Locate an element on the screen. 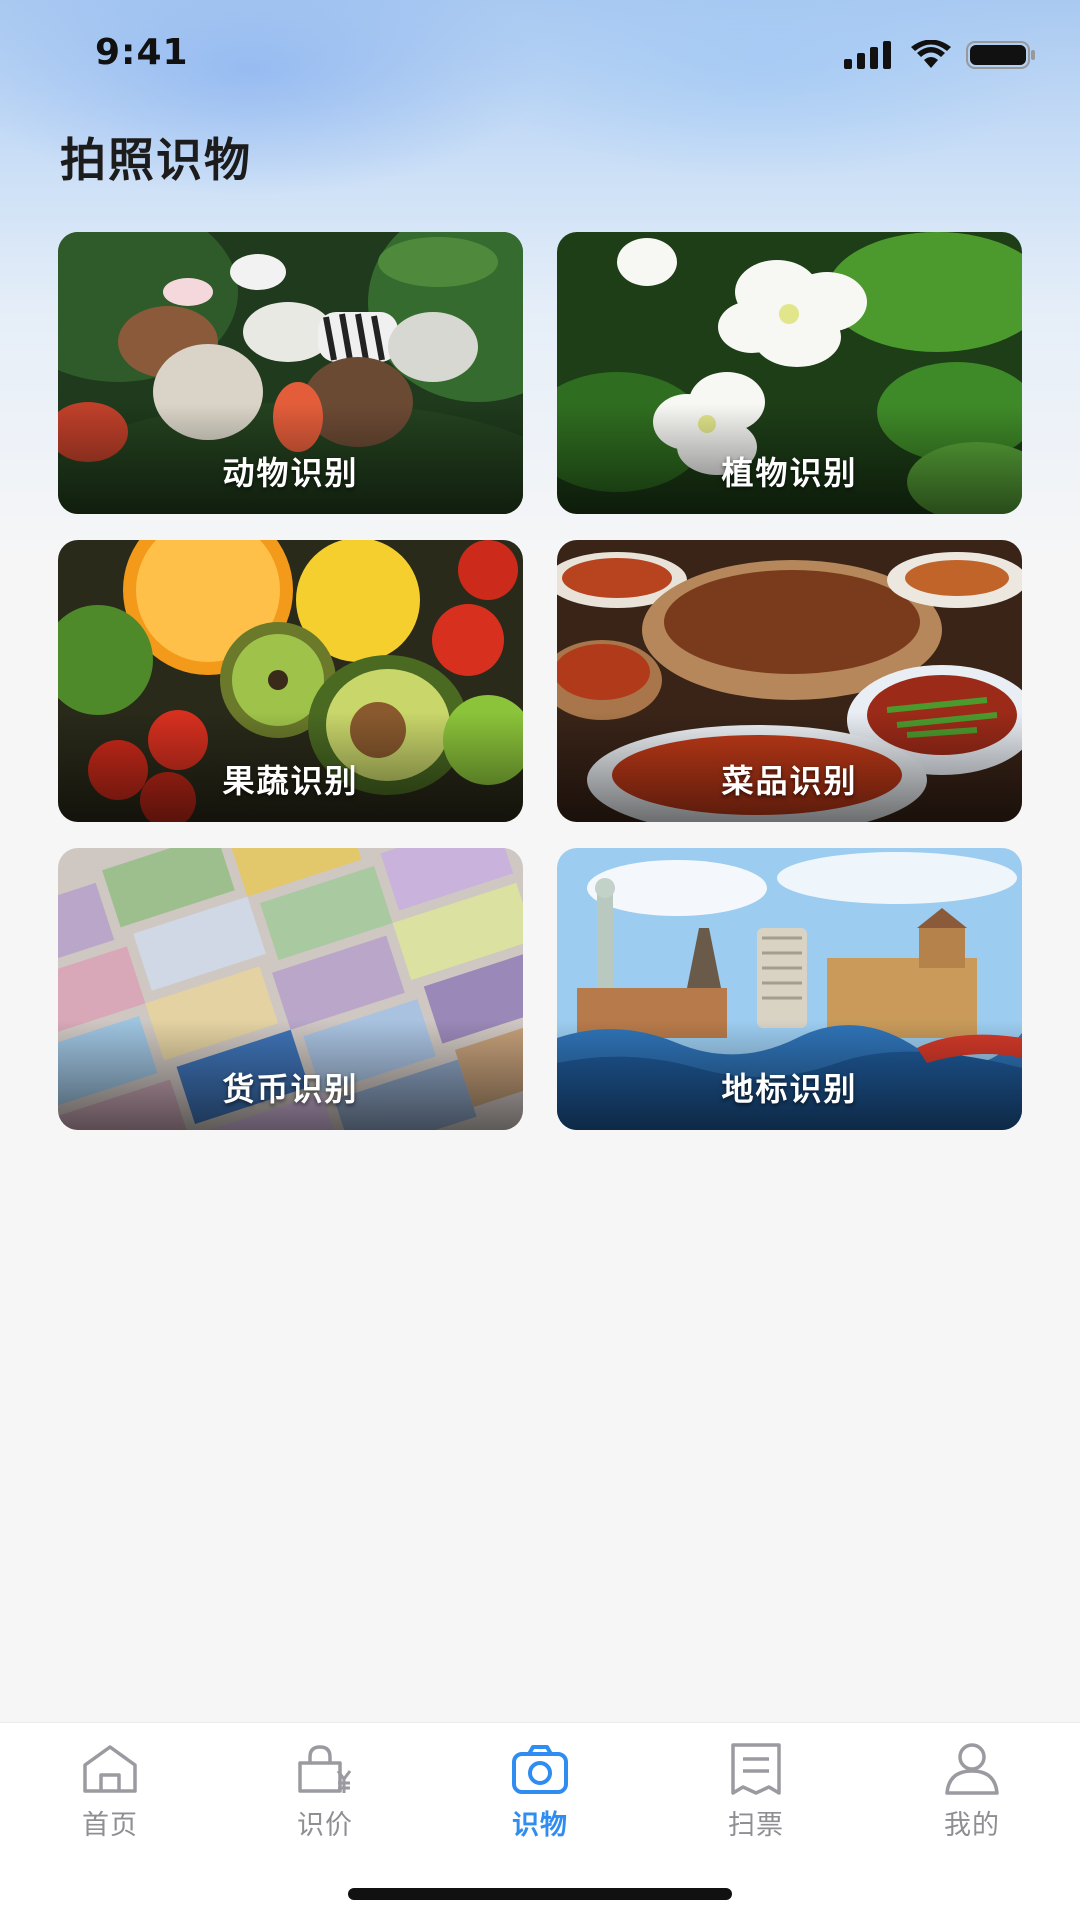 Image resolution: width=1080 pixels, height=1921 pixels. fruit-vegetable-recognition-card: 果蔬识别 is located at coordinates (290, 681).